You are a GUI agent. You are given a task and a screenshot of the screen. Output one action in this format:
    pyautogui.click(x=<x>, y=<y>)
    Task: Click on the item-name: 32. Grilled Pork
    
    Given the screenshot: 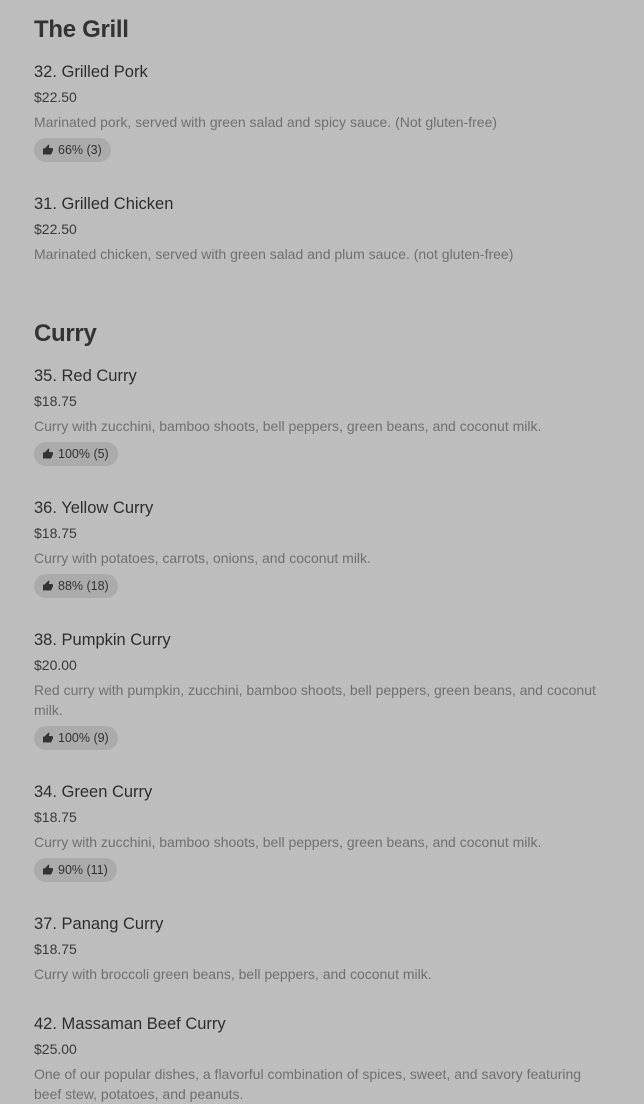 What is the action you would take?
    pyautogui.click(x=91, y=72)
    